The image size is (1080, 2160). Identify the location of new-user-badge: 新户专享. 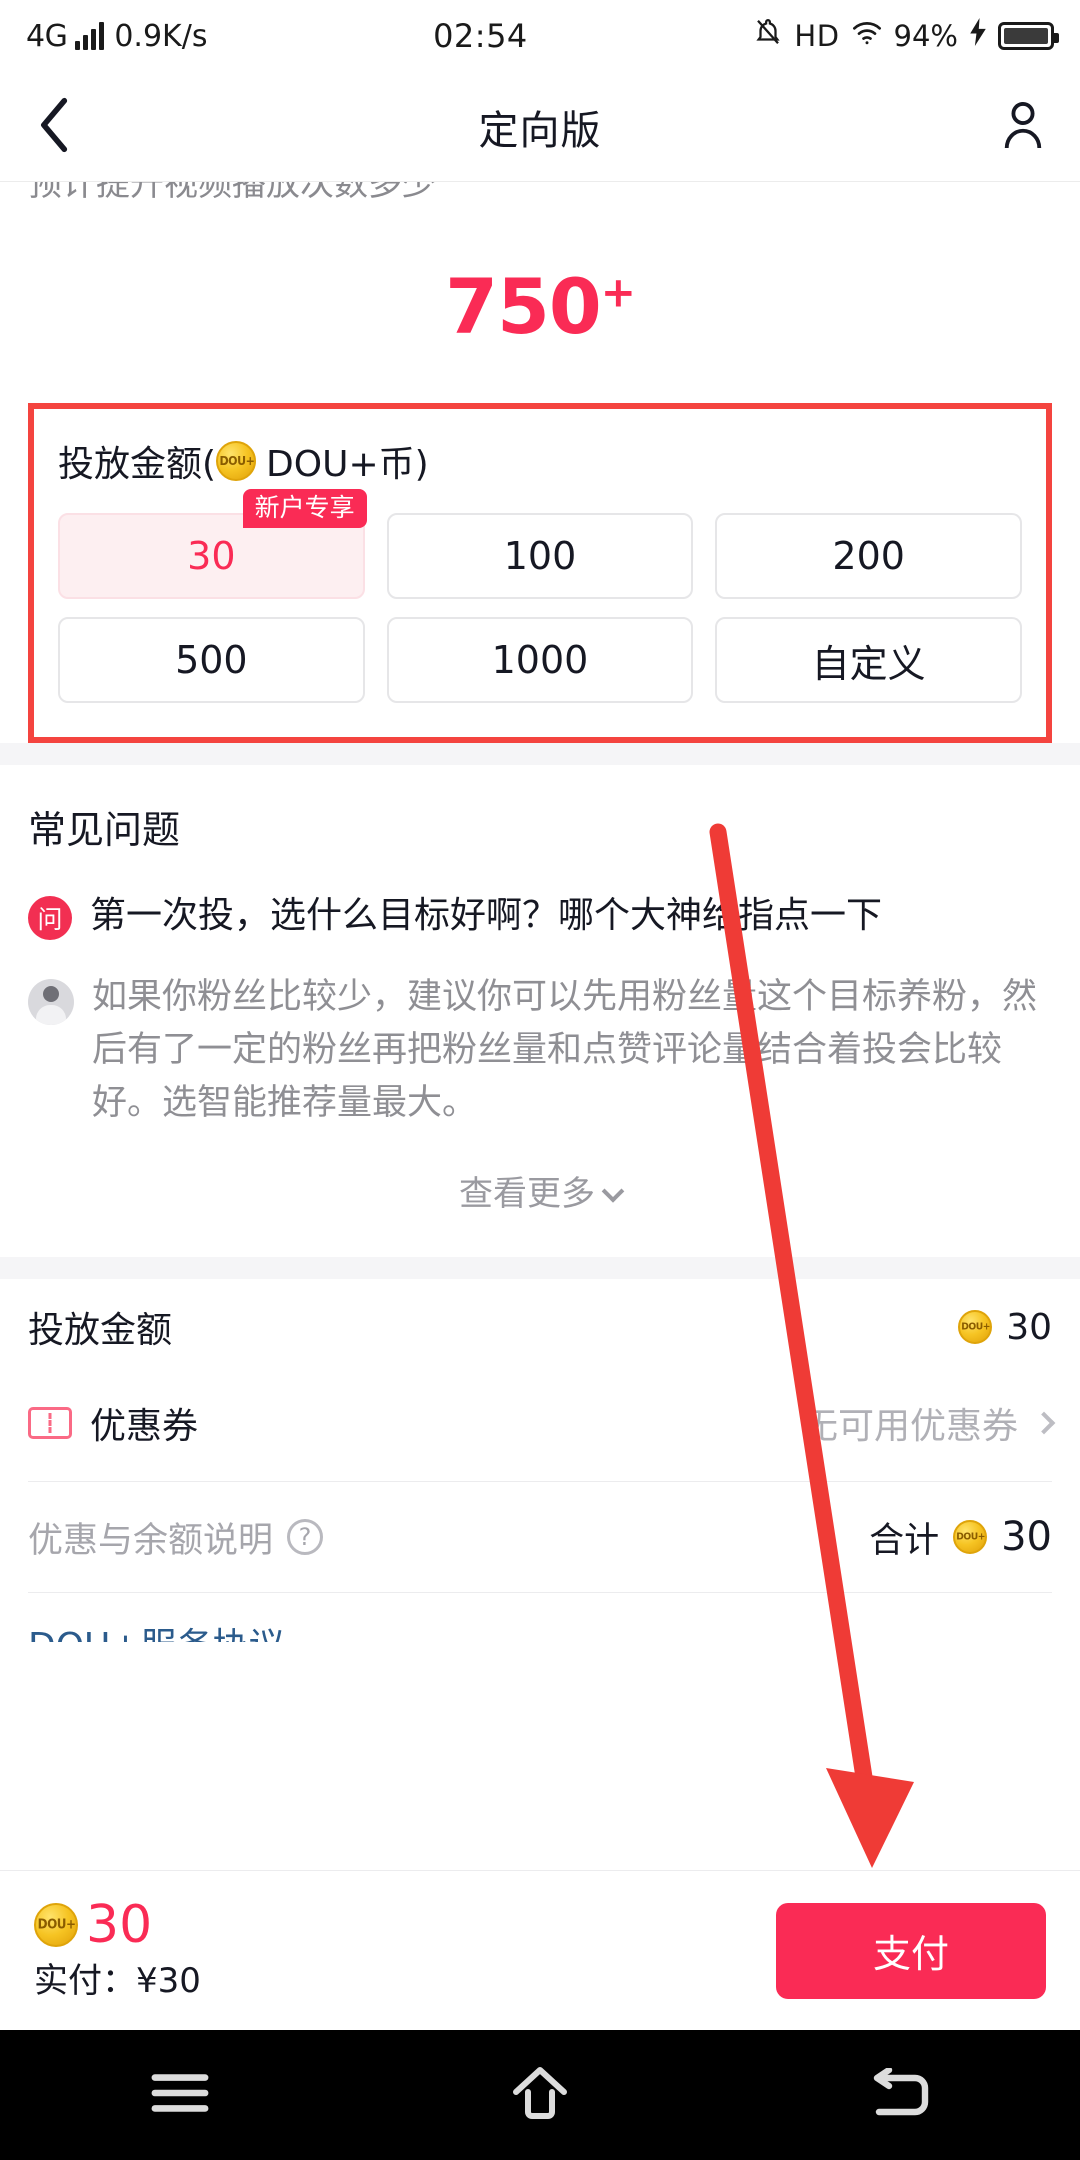
(304, 508).